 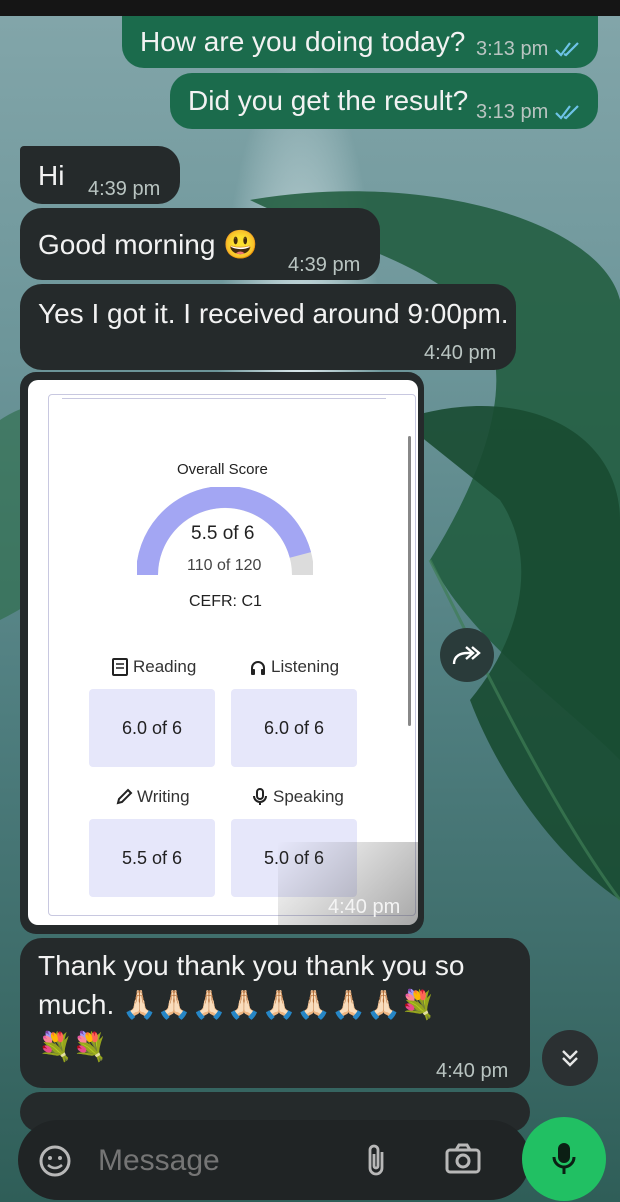 I want to click on message-bubble-outgoing: How are you doing today? 3:13 pm, so click(x=360, y=42).